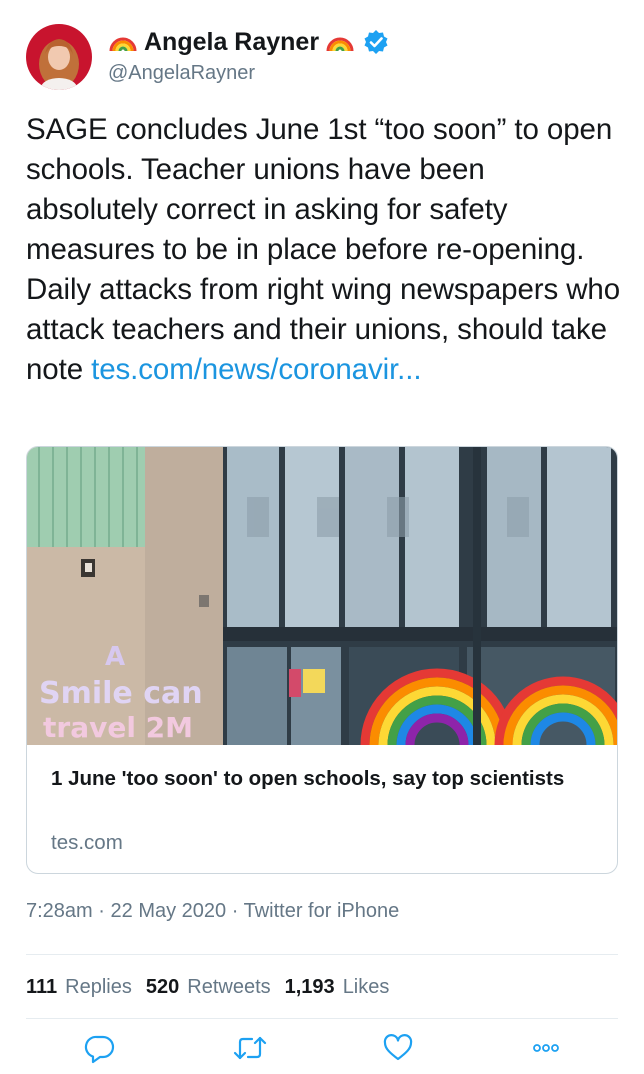 Image resolution: width=644 pixels, height=1074 pixels. I want to click on author-handle: @AngelaRayner, so click(181, 73).